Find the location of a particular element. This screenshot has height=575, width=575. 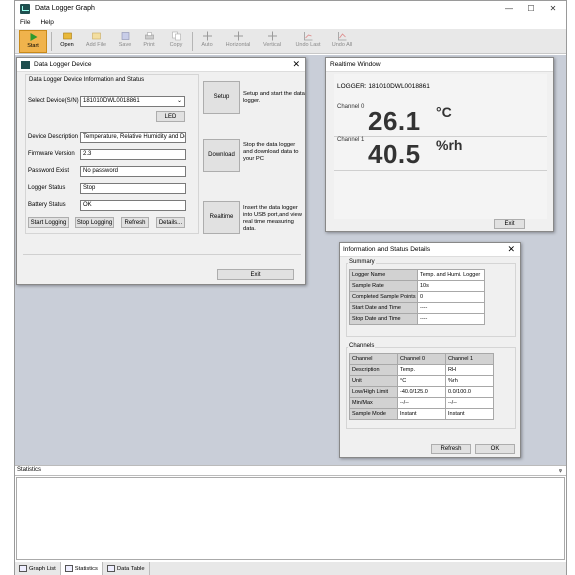

channels-value: Temp. is located at coordinates (421, 370).